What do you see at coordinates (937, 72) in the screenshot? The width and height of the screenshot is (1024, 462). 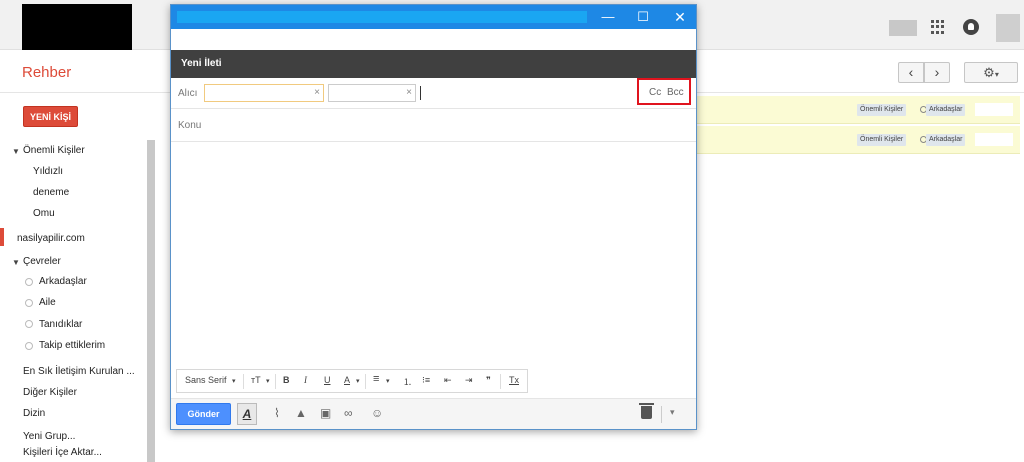 I see `next-button: ›` at bounding box center [937, 72].